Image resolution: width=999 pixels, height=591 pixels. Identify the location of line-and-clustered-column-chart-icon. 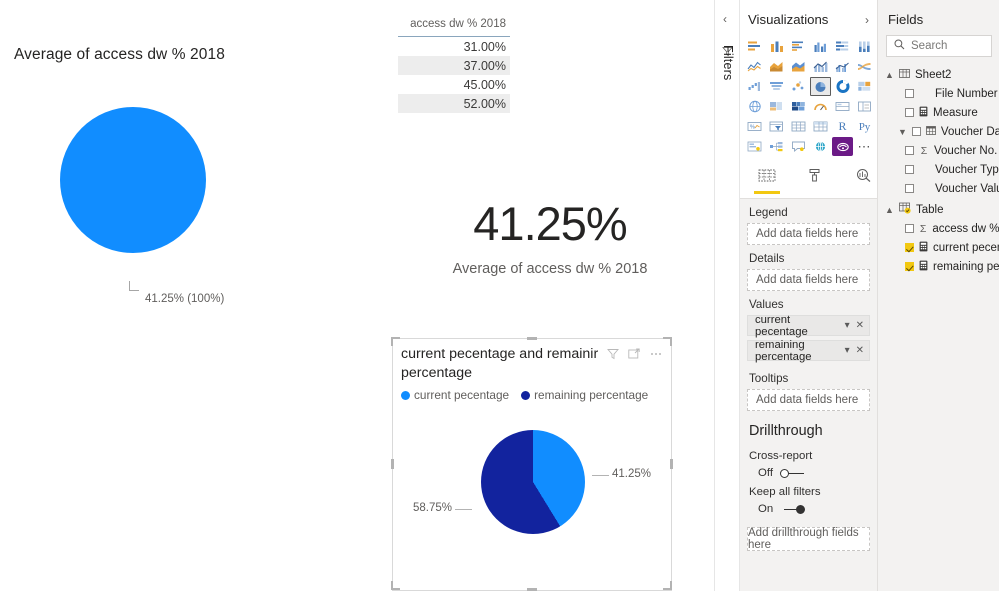
(842, 66).